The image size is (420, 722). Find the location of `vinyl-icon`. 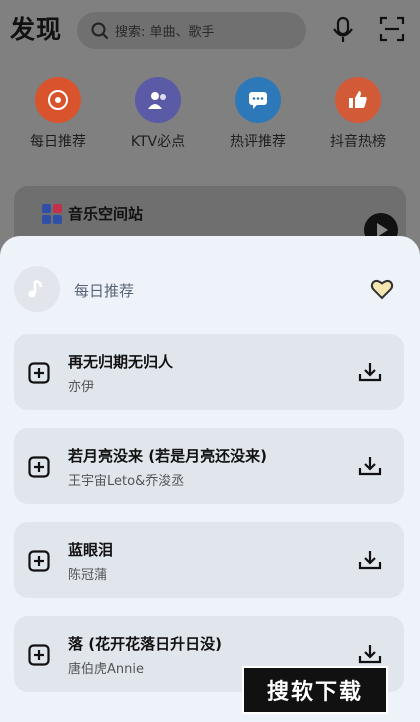

vinyl-icon is located at coordinates (58, 100).